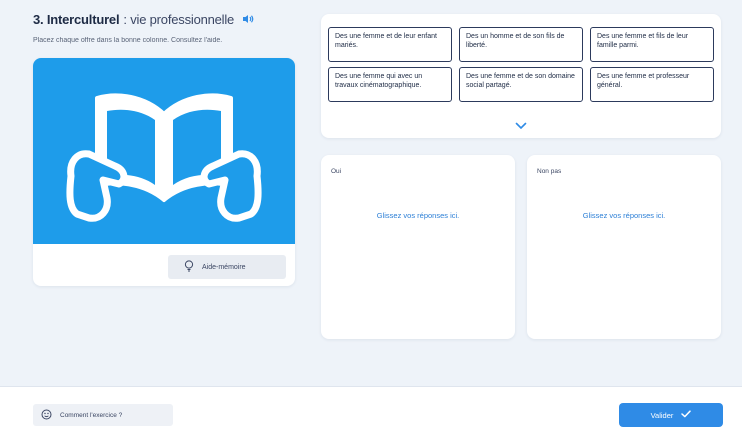 The image size is (742, 436). What do you see at coordinates (371, 411) in the screenshot?
I see `footer-bar: Comment l'exercice ? Valider` at bounding box center [371, 411].